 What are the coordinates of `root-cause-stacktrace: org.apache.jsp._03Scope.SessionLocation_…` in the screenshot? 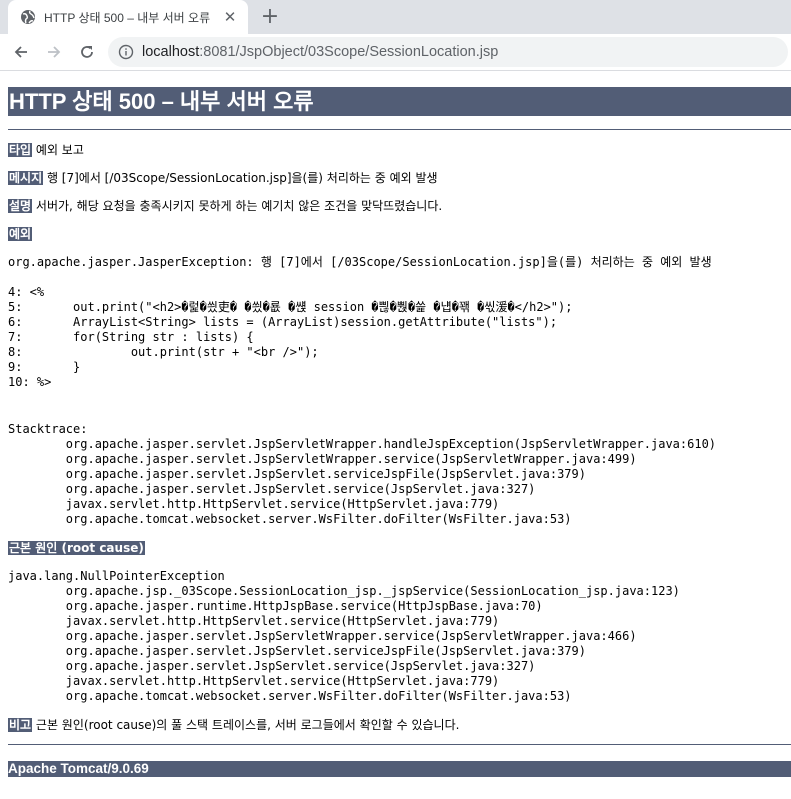 It's located at (344, 644).